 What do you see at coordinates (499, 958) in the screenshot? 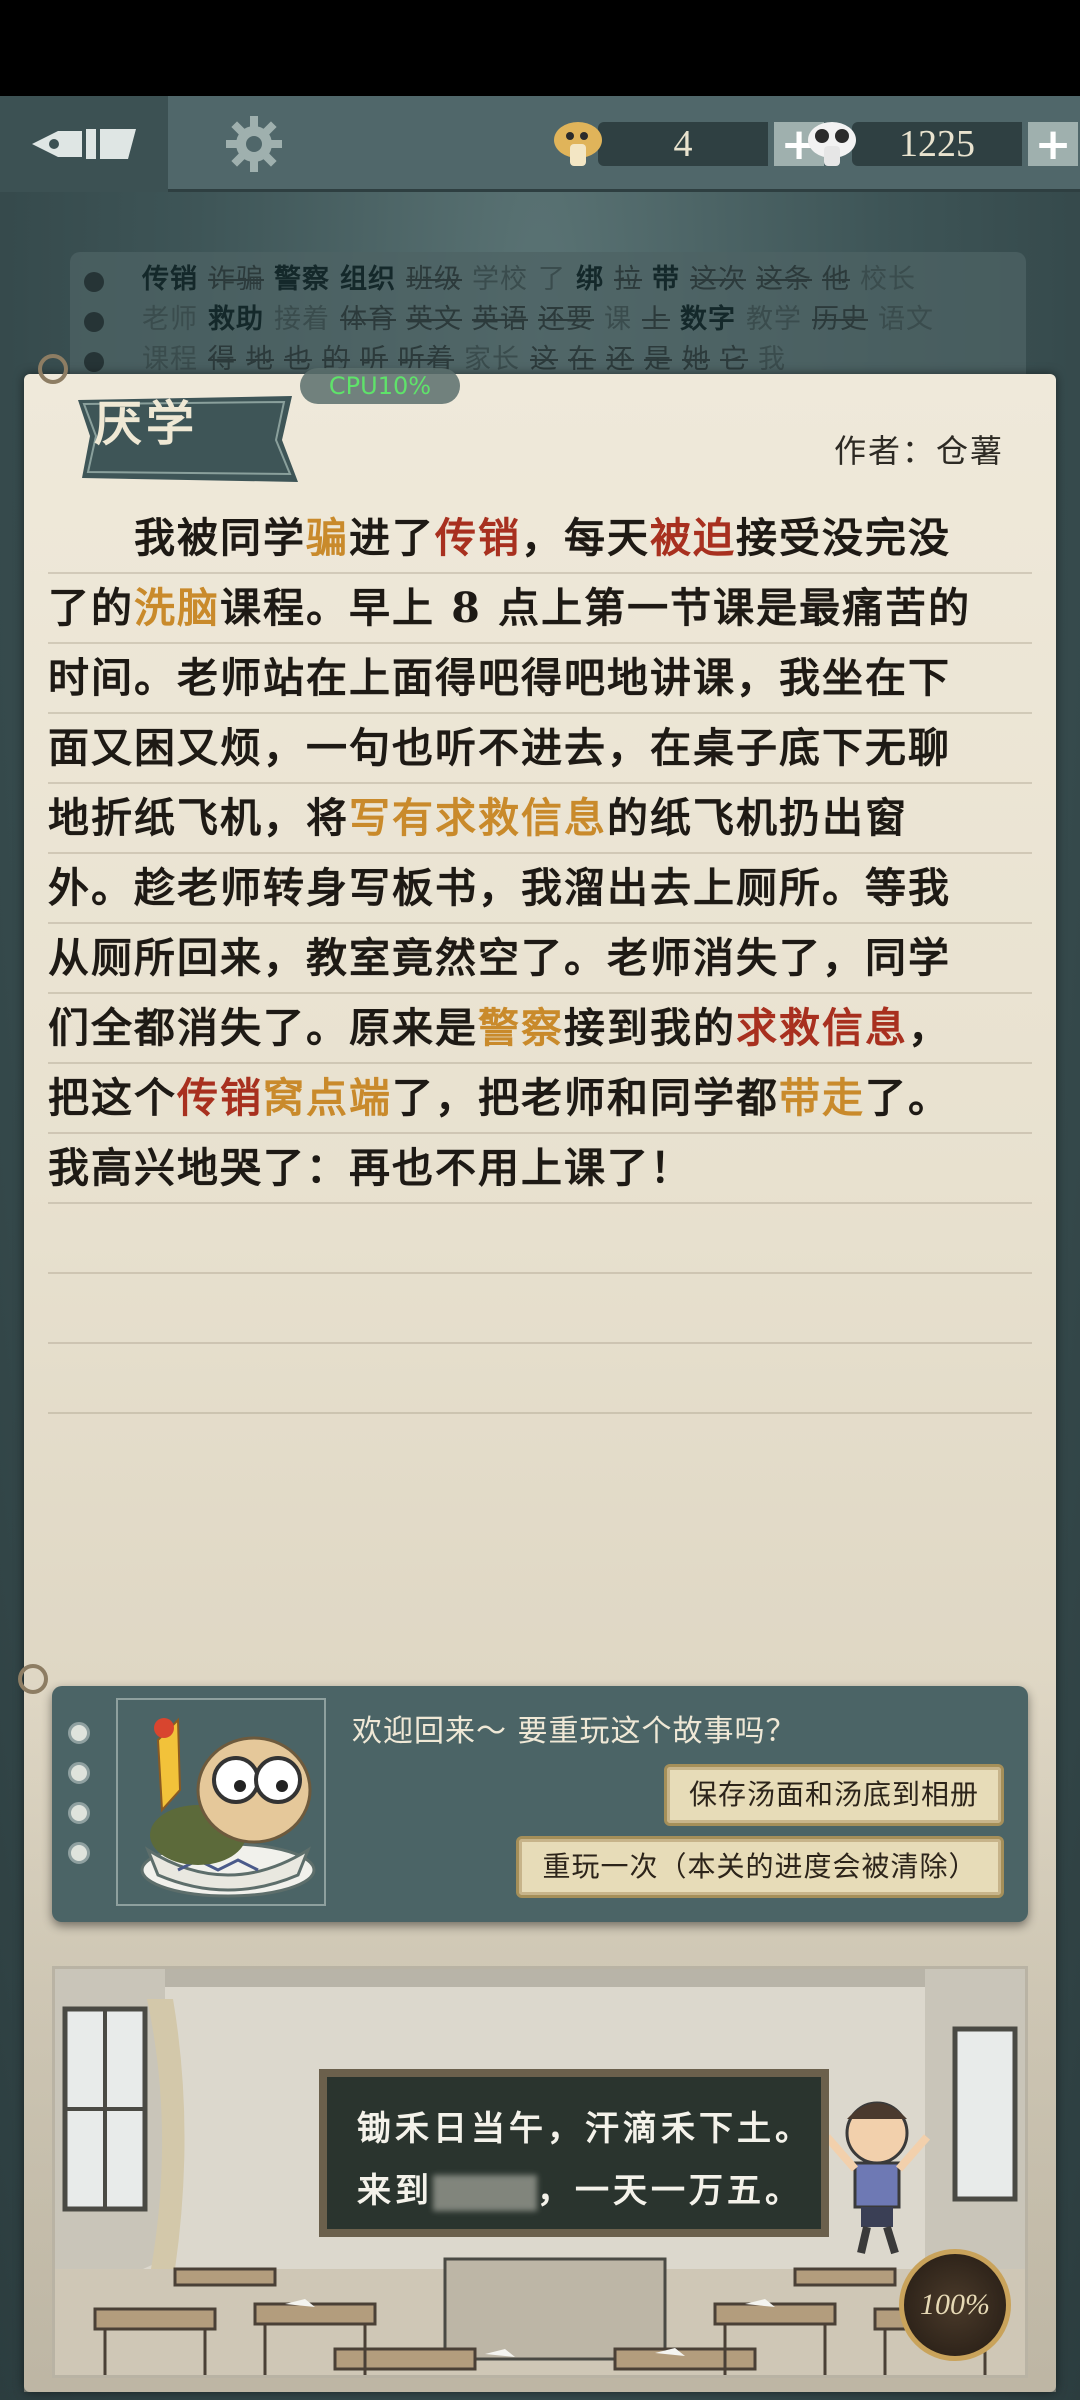
I see `story-text-segment: 从厕所回来，教室竟然空了。老师消失了，同学` at bounding box center [499, 958].